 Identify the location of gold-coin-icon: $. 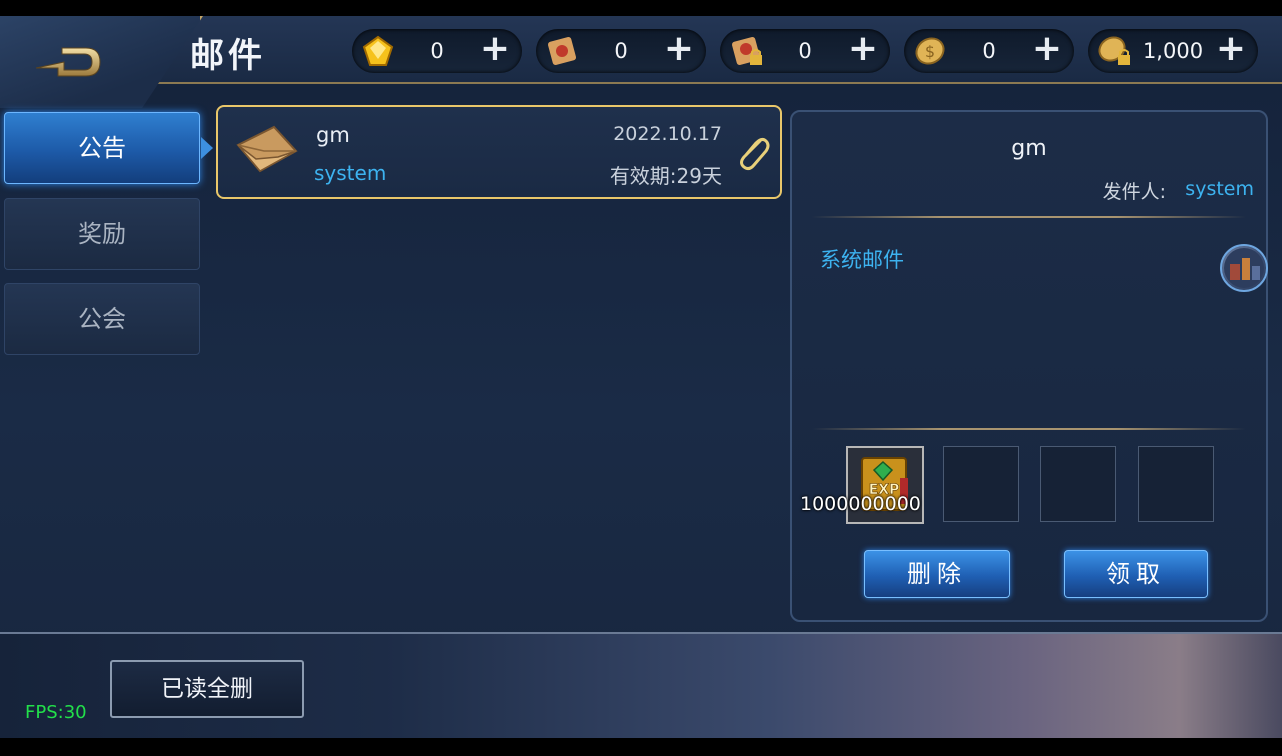
(930, 51).